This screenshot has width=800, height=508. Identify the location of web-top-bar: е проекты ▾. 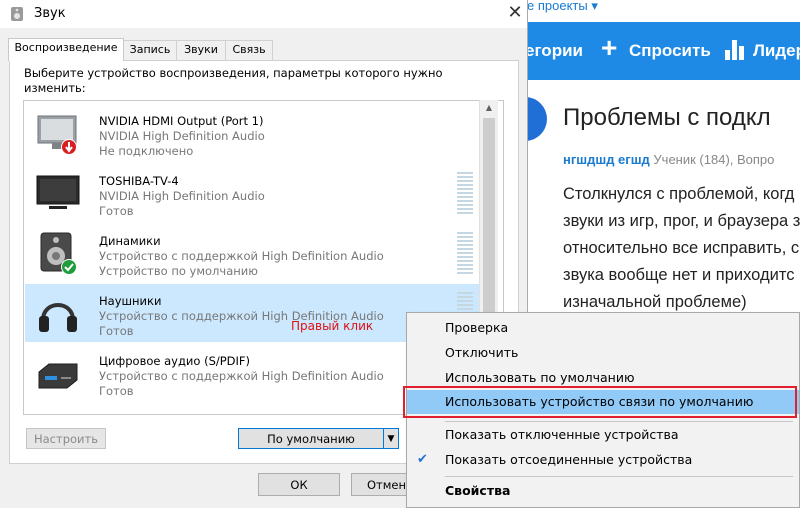
(662, 7).